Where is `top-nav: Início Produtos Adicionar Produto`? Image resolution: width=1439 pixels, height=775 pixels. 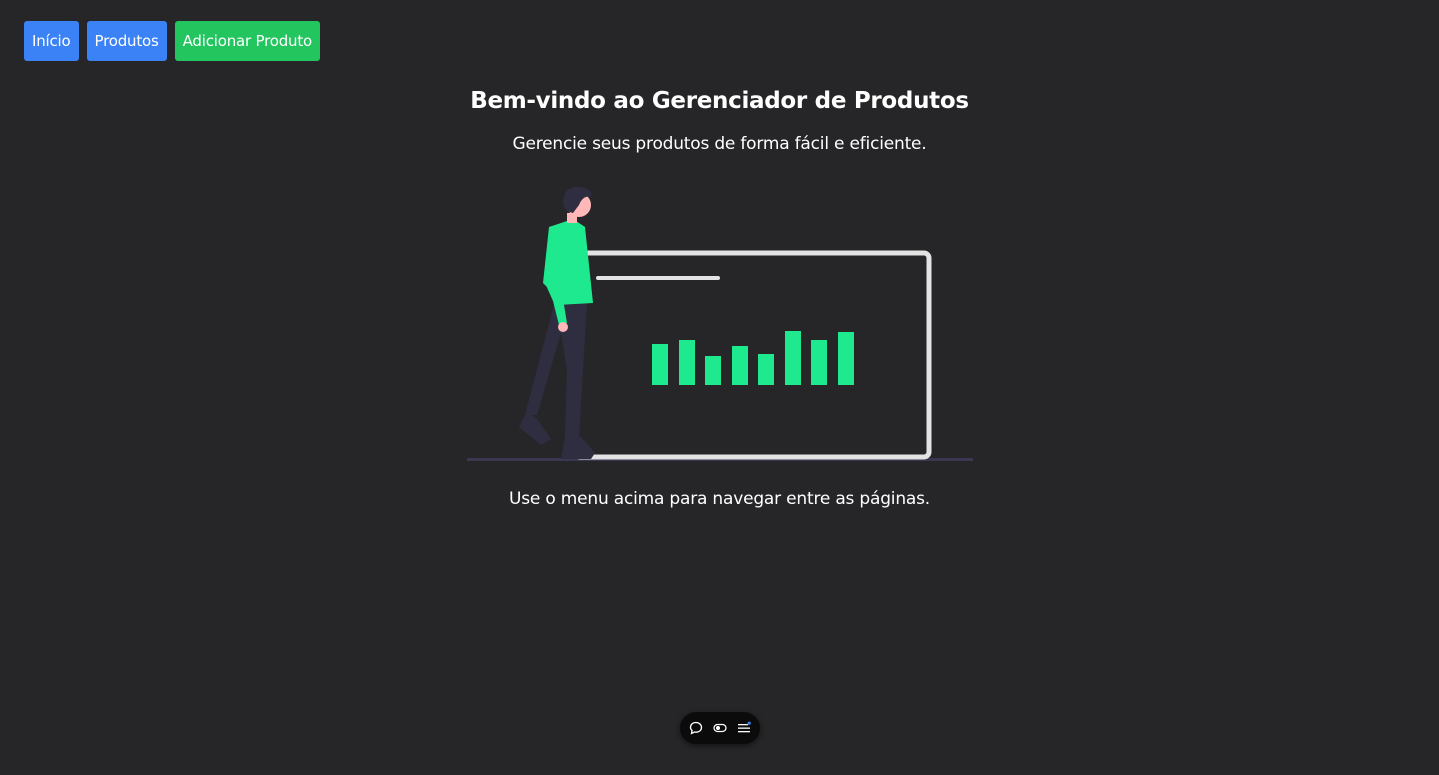
top-nav: Início Produtos Adicionar Produto is located at coordinates (172, 41).